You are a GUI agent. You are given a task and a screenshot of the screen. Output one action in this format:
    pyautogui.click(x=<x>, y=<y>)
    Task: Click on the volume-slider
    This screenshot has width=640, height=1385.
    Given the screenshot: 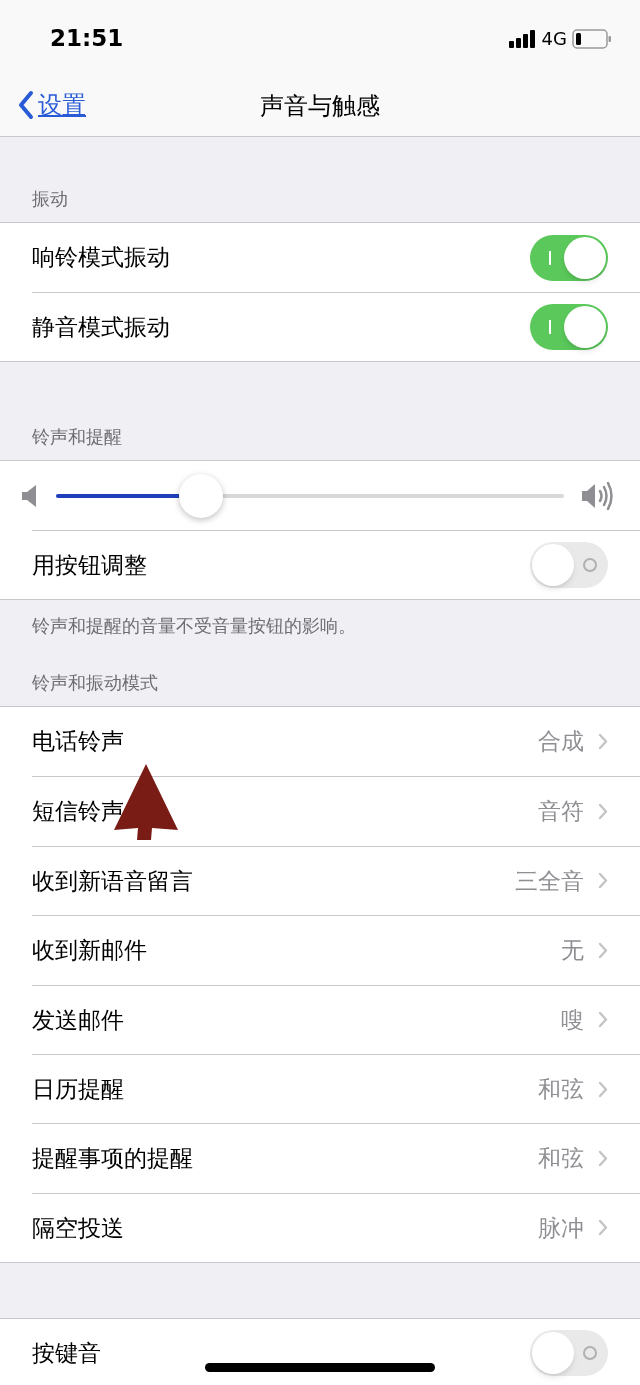 What is the action you would take?
    pyautogui.click(x=310, y=495)
    